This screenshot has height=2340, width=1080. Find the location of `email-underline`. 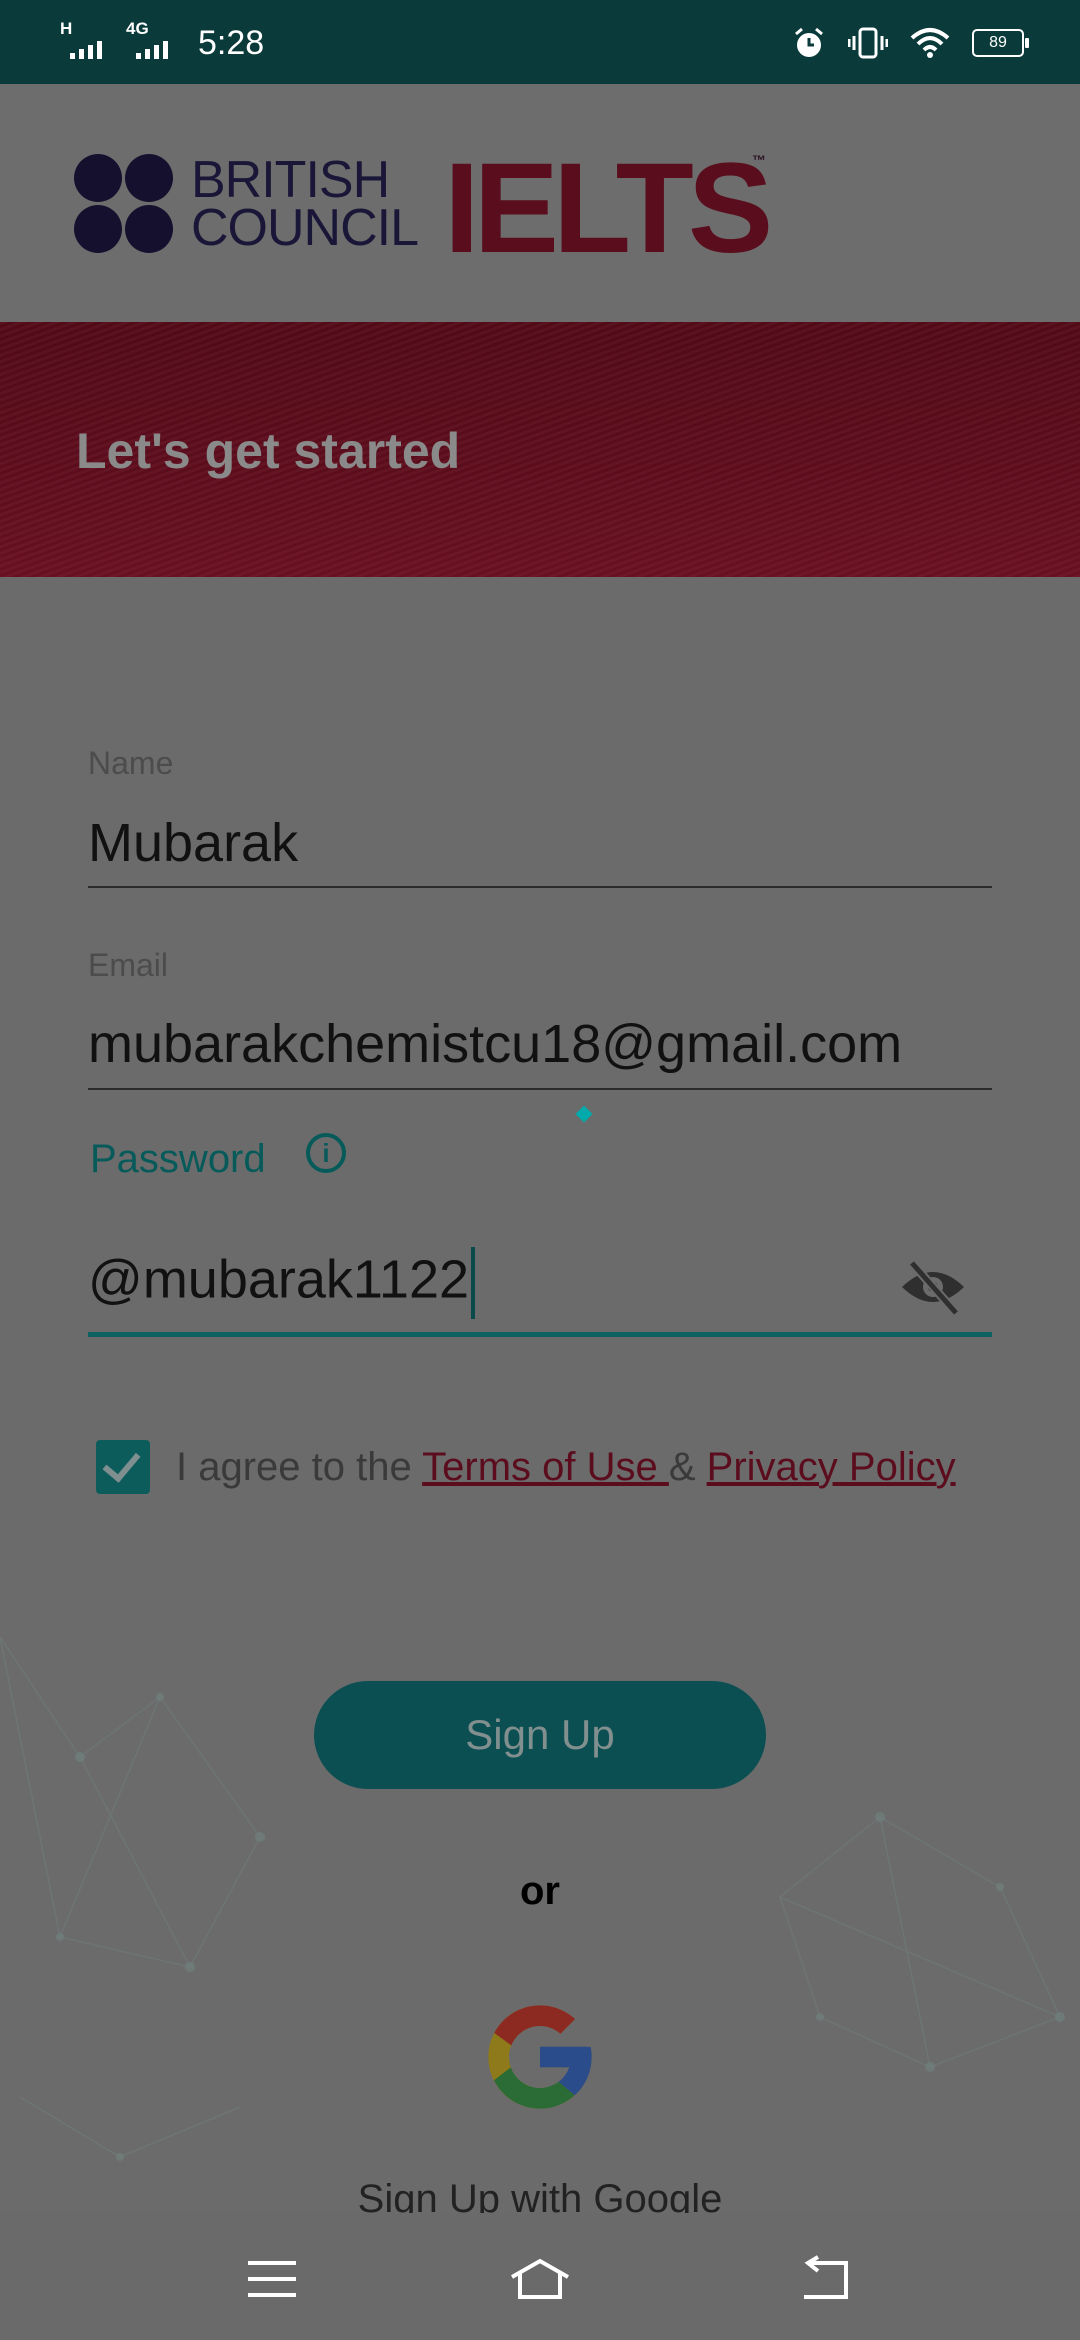

email-underline is located at coordinates (540, 1089).